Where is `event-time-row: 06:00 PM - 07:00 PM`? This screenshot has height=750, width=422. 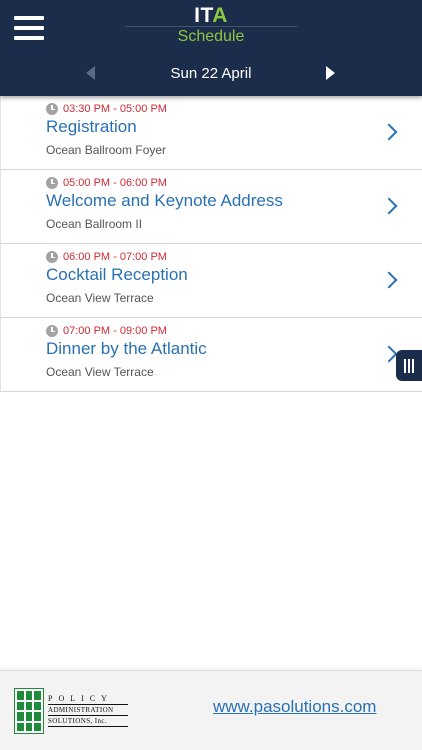
event-time-row: 06:00 PM - 07:00 PM is located at coordinates (106, 257).